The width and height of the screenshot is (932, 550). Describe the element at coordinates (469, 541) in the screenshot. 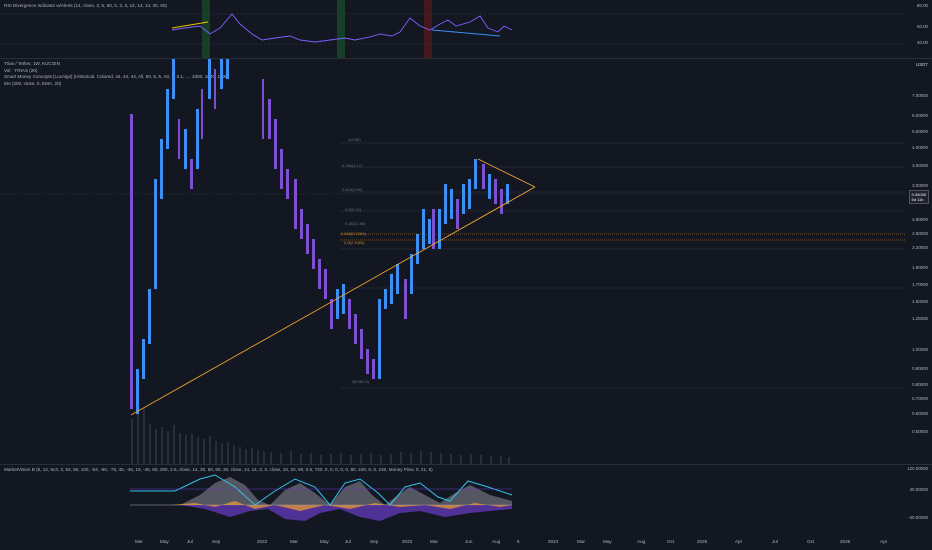

I see `time-tick: Jun` at that location.